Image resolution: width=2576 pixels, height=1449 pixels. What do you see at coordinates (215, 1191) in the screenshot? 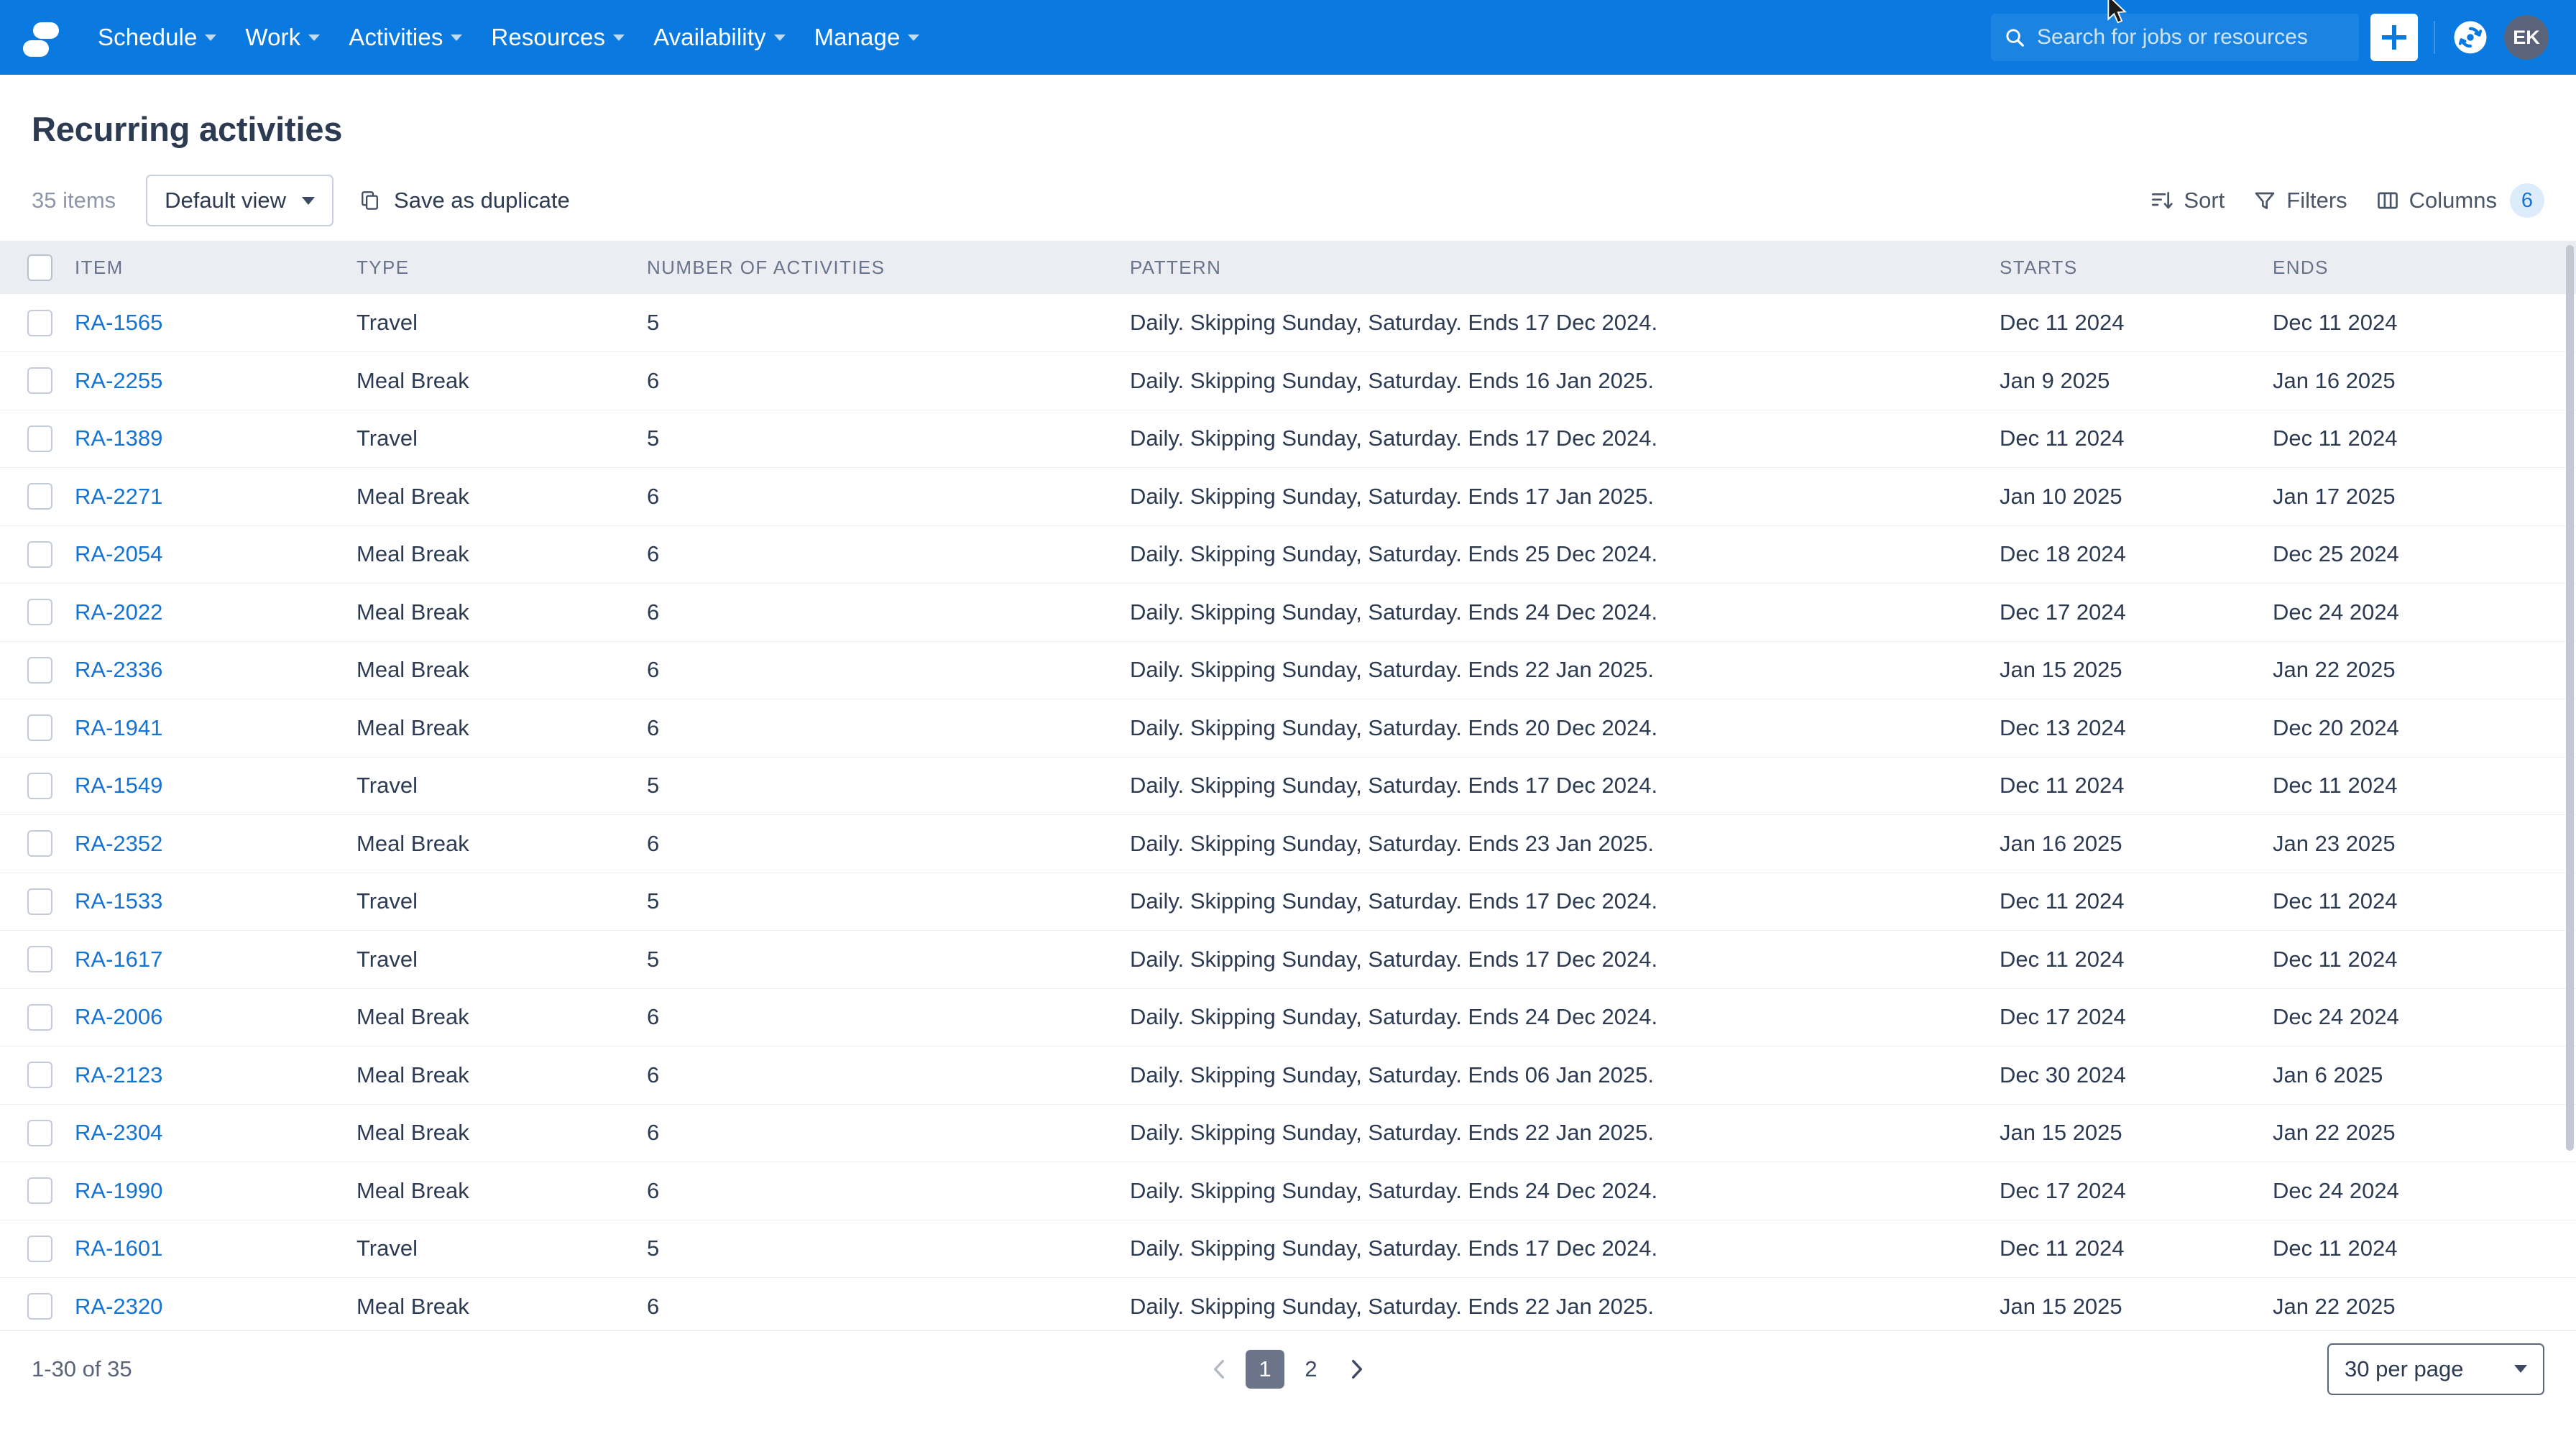
I see `cell-item: RA-1990` at bounding box center [215, 1191].